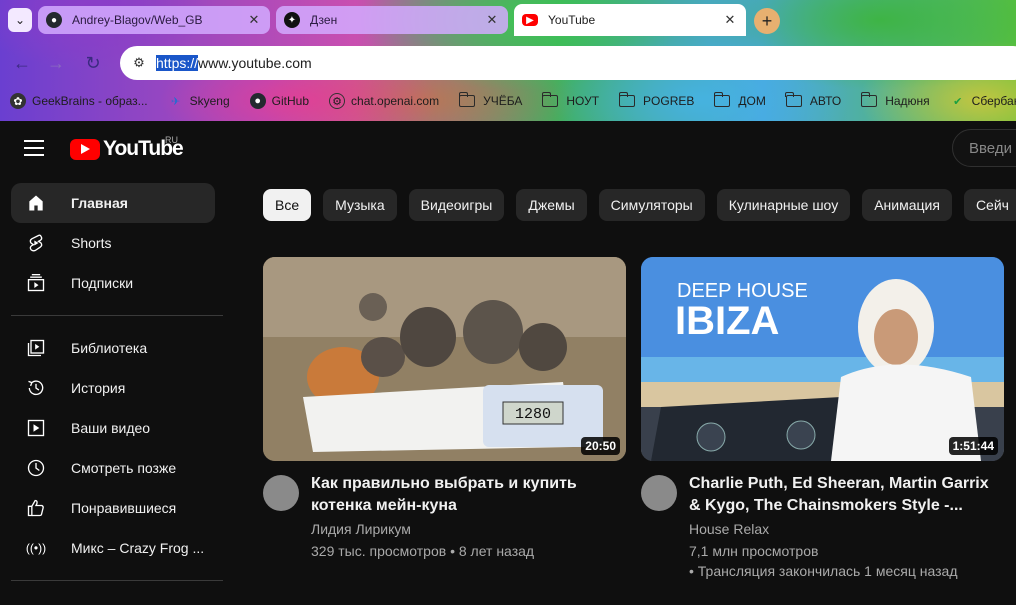 The width and height of the screenshot is (1016, 605). Describe the element at coordinates (34, 148) in the screenshot. I see `menu-button` at that location.